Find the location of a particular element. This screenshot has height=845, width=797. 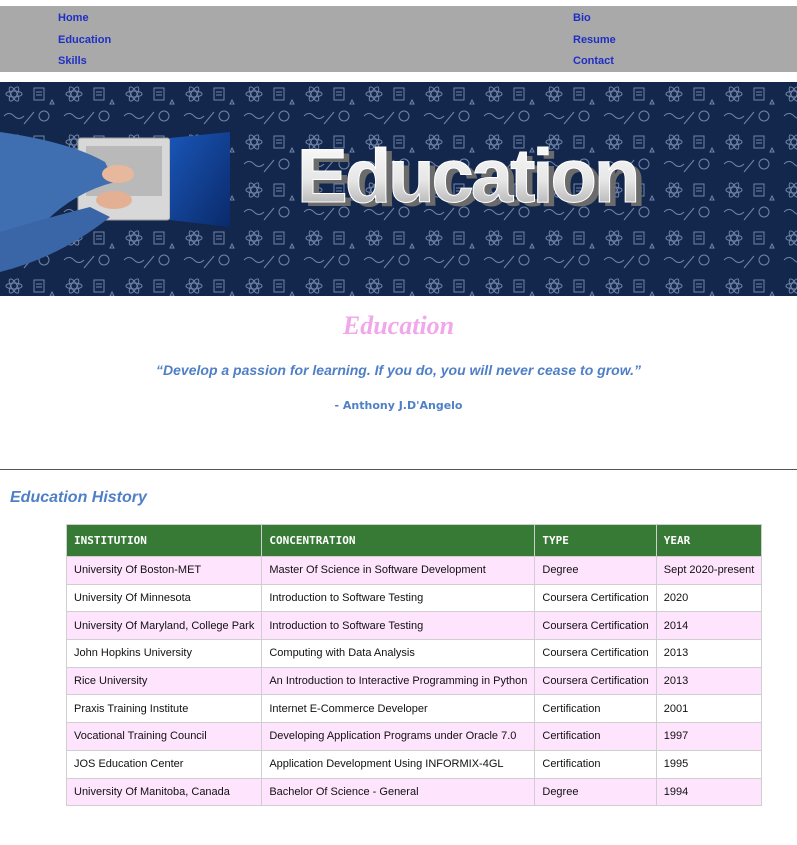

nav-link-resume: Resume is located at coordinates (594, 40).